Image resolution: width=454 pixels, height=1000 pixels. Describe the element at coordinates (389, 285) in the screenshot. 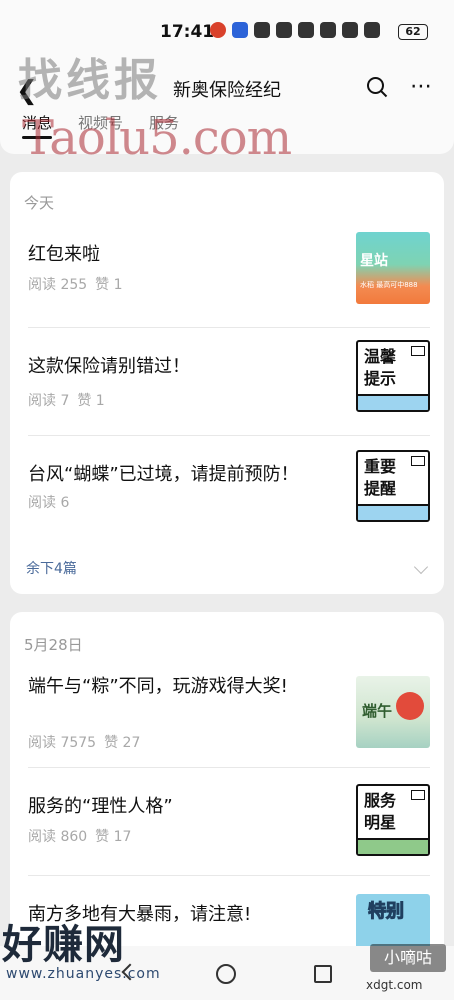

I see `thumbnail-subtext: 水稻 最高可中888` at that location.